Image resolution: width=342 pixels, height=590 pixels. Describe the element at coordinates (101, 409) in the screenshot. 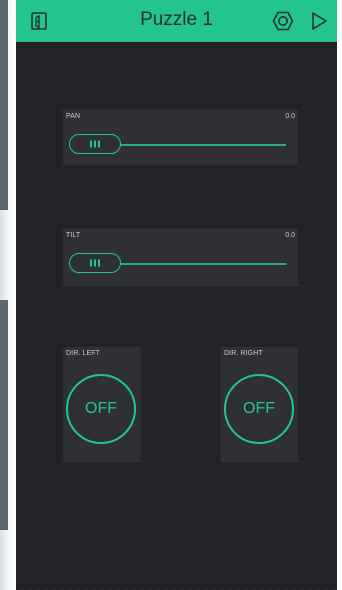

I see `dir-left-button: OFF` at that location.